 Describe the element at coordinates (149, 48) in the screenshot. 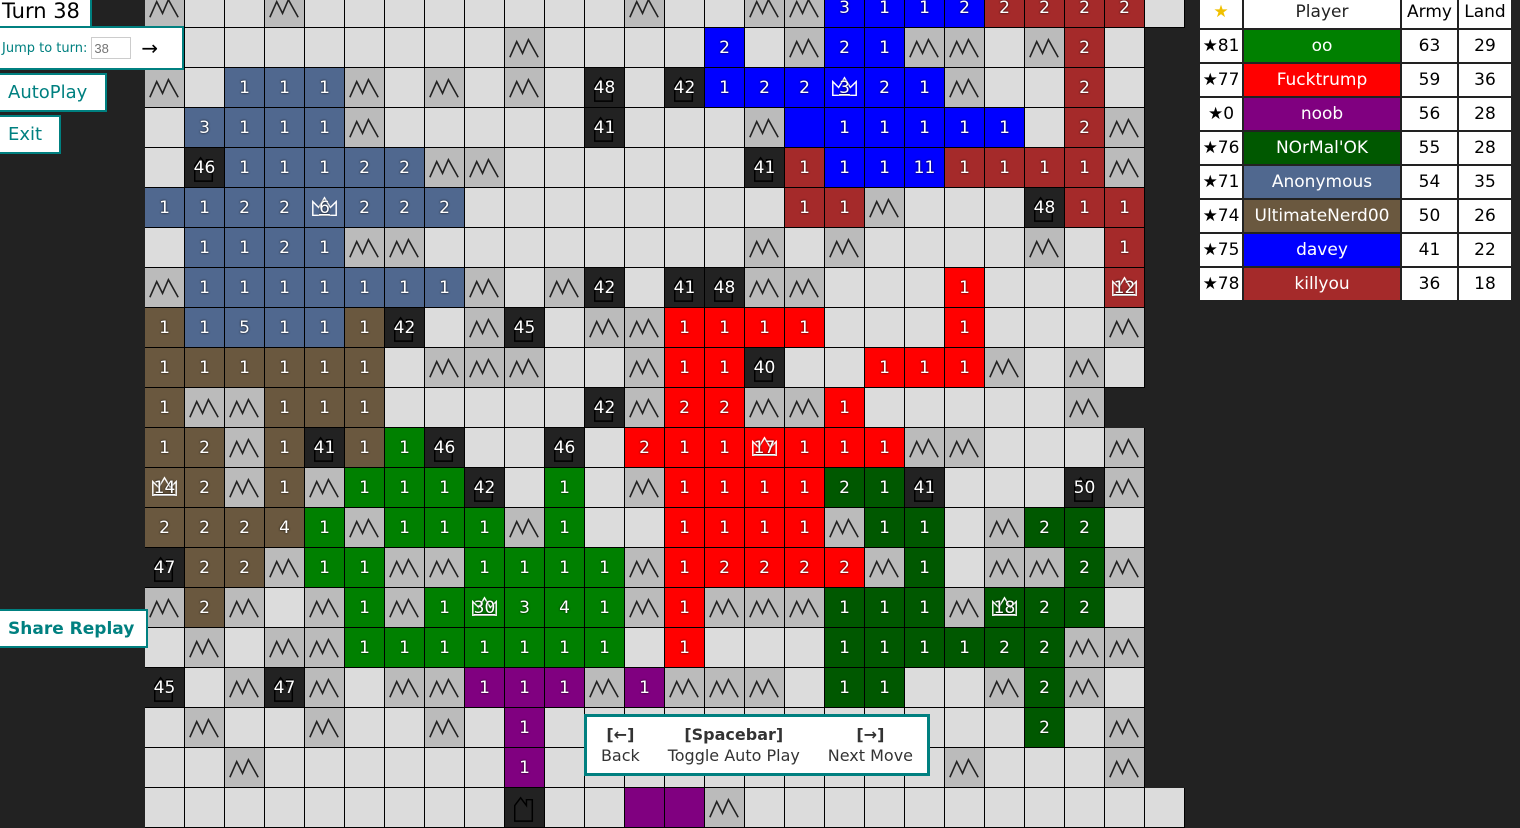

I see `jump-go-icon: →` at that location.